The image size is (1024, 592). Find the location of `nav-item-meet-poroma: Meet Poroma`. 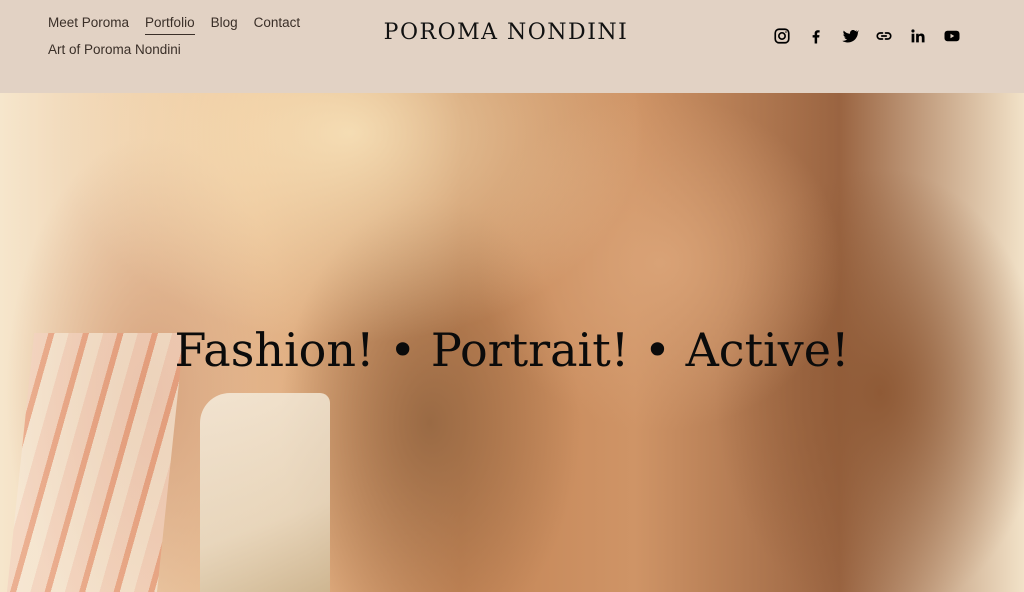

nav-item-meet-poroma: Meet Poroma is located at coordinates (88, 24).